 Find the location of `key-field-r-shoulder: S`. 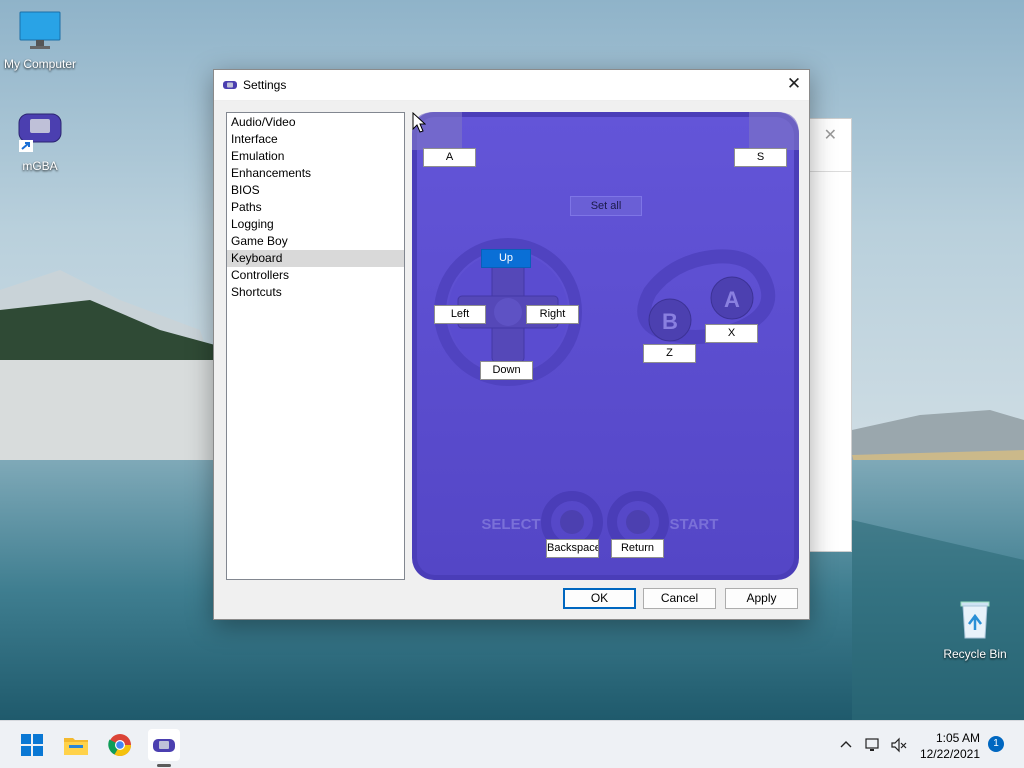

key-field-r-shoulder: S is located at coordinates (760, 157).